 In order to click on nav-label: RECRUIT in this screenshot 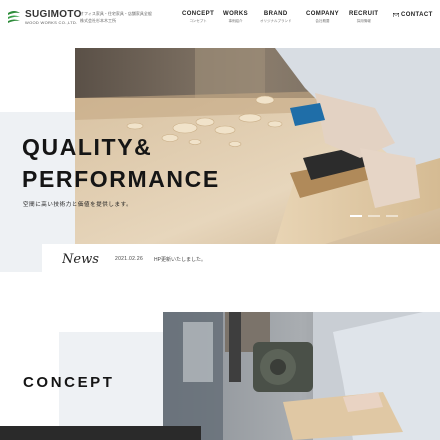, I will do `click(364, 14)`.